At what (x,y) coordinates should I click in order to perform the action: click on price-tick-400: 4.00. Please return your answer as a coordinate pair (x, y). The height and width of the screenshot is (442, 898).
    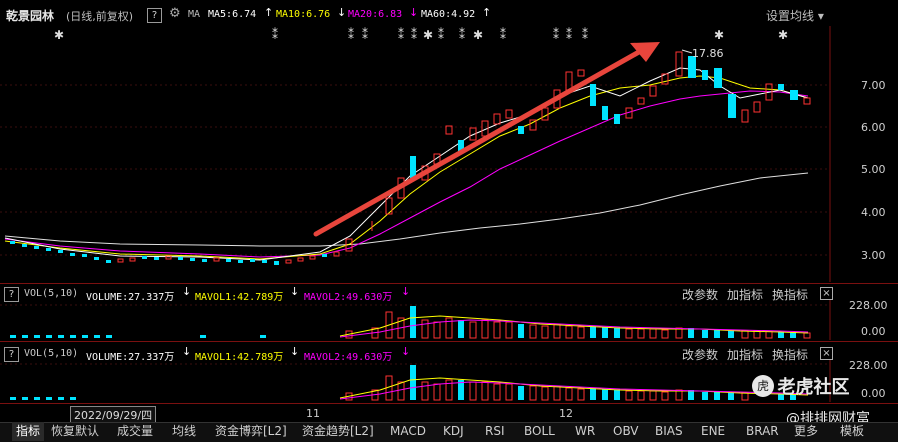
    Looking at the image, I should click on (873, 212).